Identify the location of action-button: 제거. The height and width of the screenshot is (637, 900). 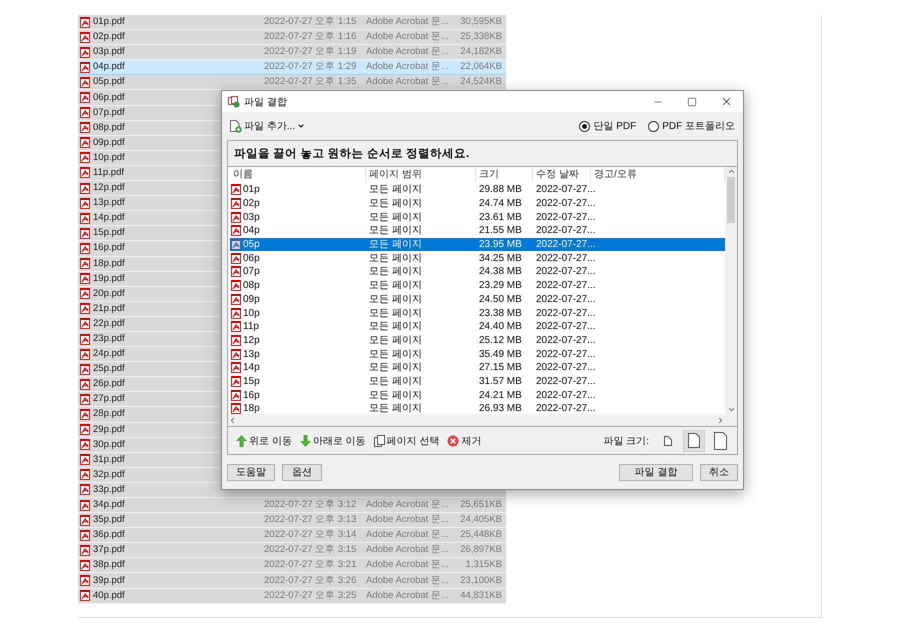
(464, 441).